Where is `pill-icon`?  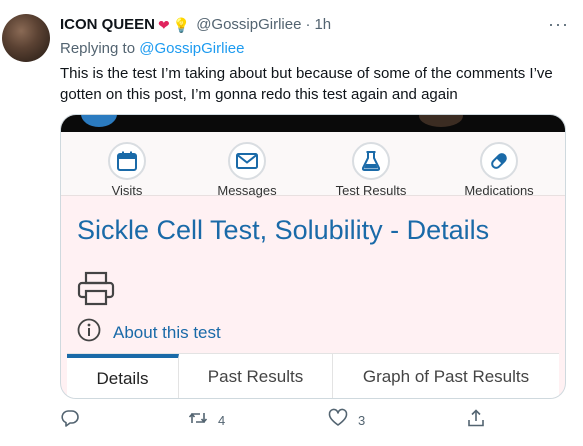
pill-icon is located at coordinates (499, 161).